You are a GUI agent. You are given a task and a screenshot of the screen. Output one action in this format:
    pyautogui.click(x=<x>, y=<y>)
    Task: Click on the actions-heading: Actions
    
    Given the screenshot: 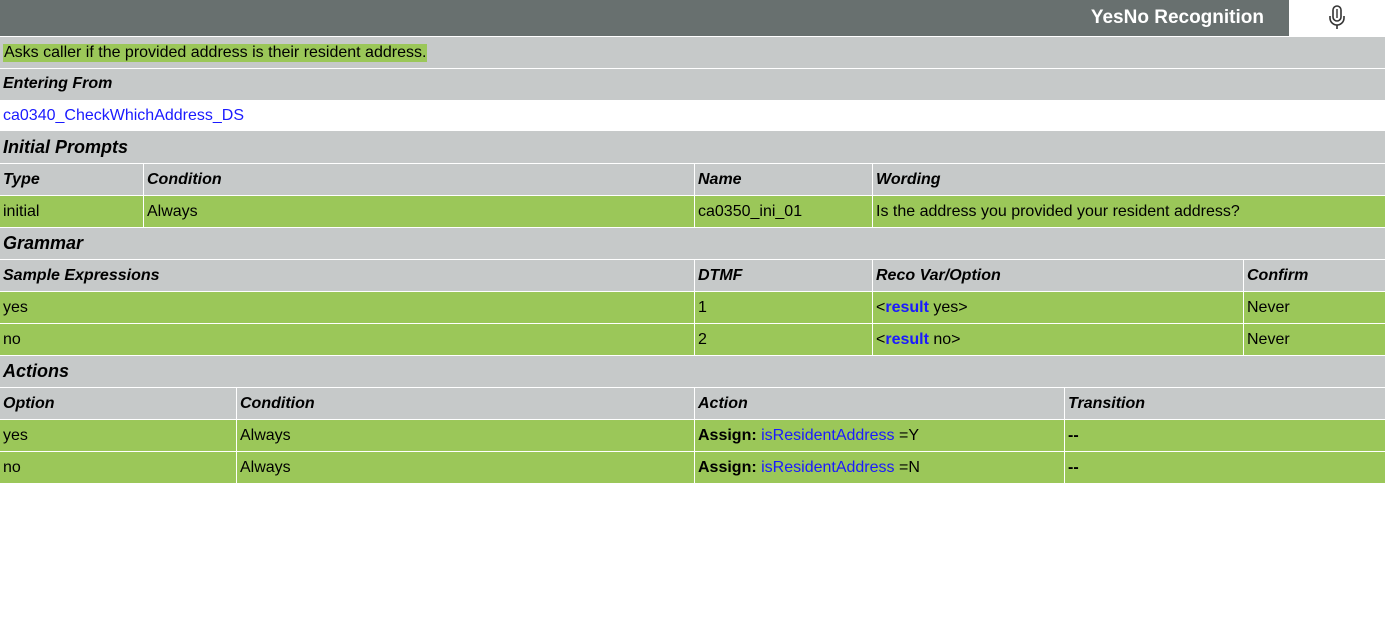 What is the action you would take?
    pyautogui.click(x=36, y=371)
    